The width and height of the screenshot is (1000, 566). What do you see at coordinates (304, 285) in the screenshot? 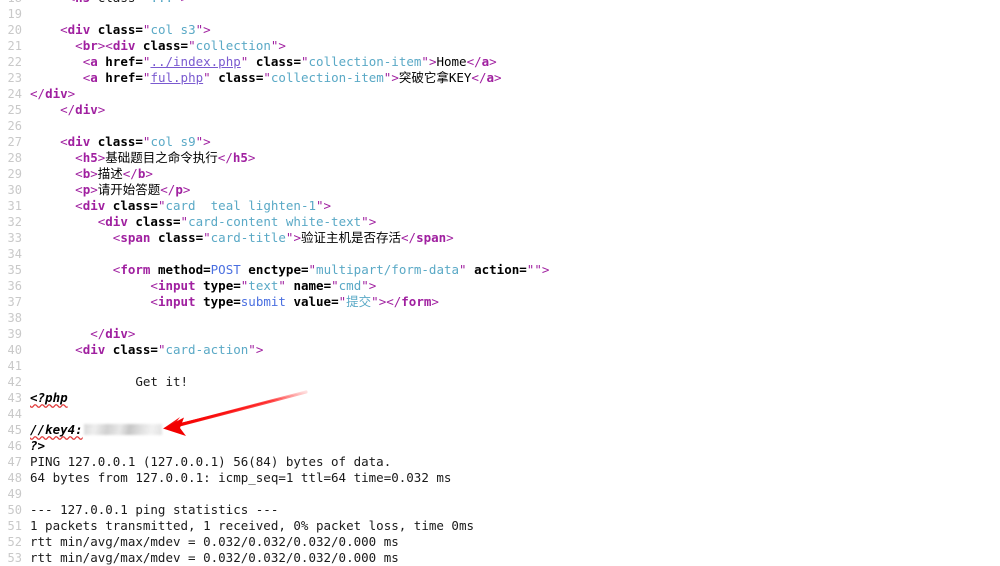
I see `code-token-attr: name` at bounding box center [304, 285].